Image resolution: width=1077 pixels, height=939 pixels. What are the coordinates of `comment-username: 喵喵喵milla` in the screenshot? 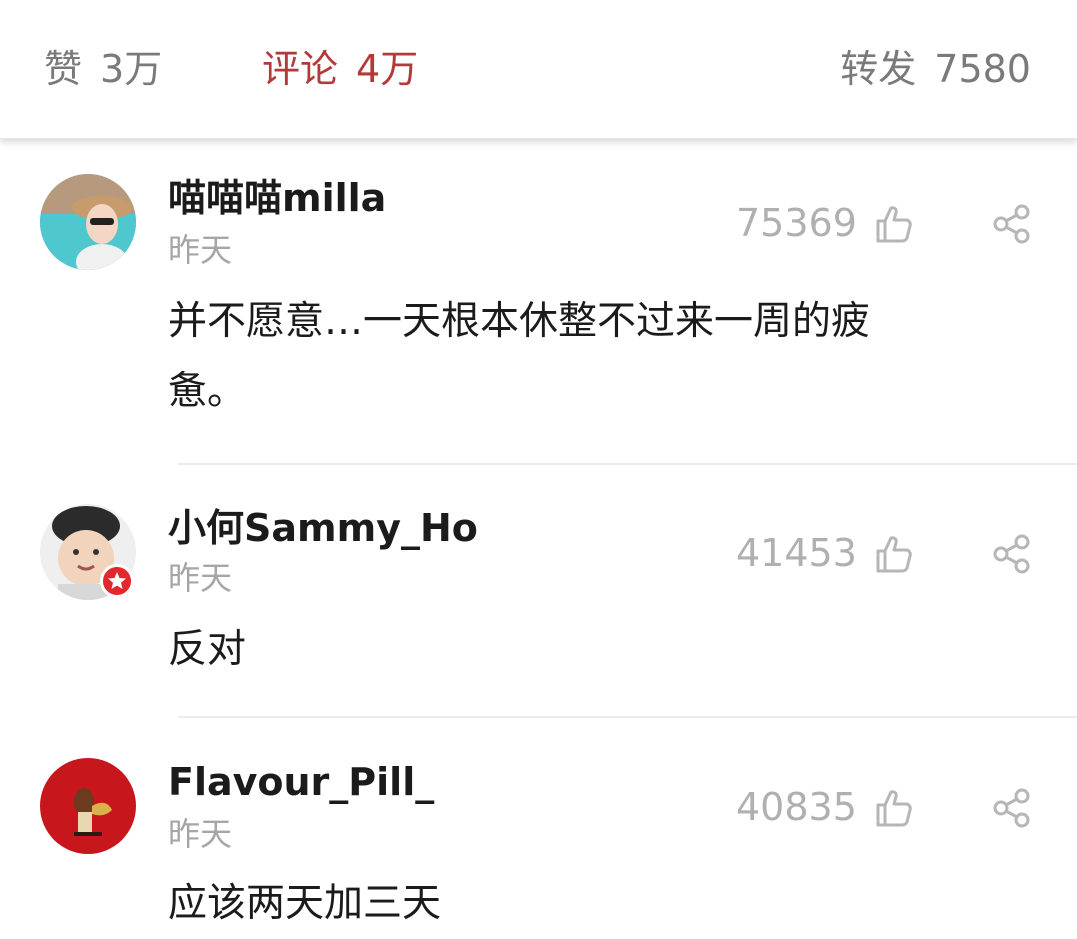 It's located at (277, 198).